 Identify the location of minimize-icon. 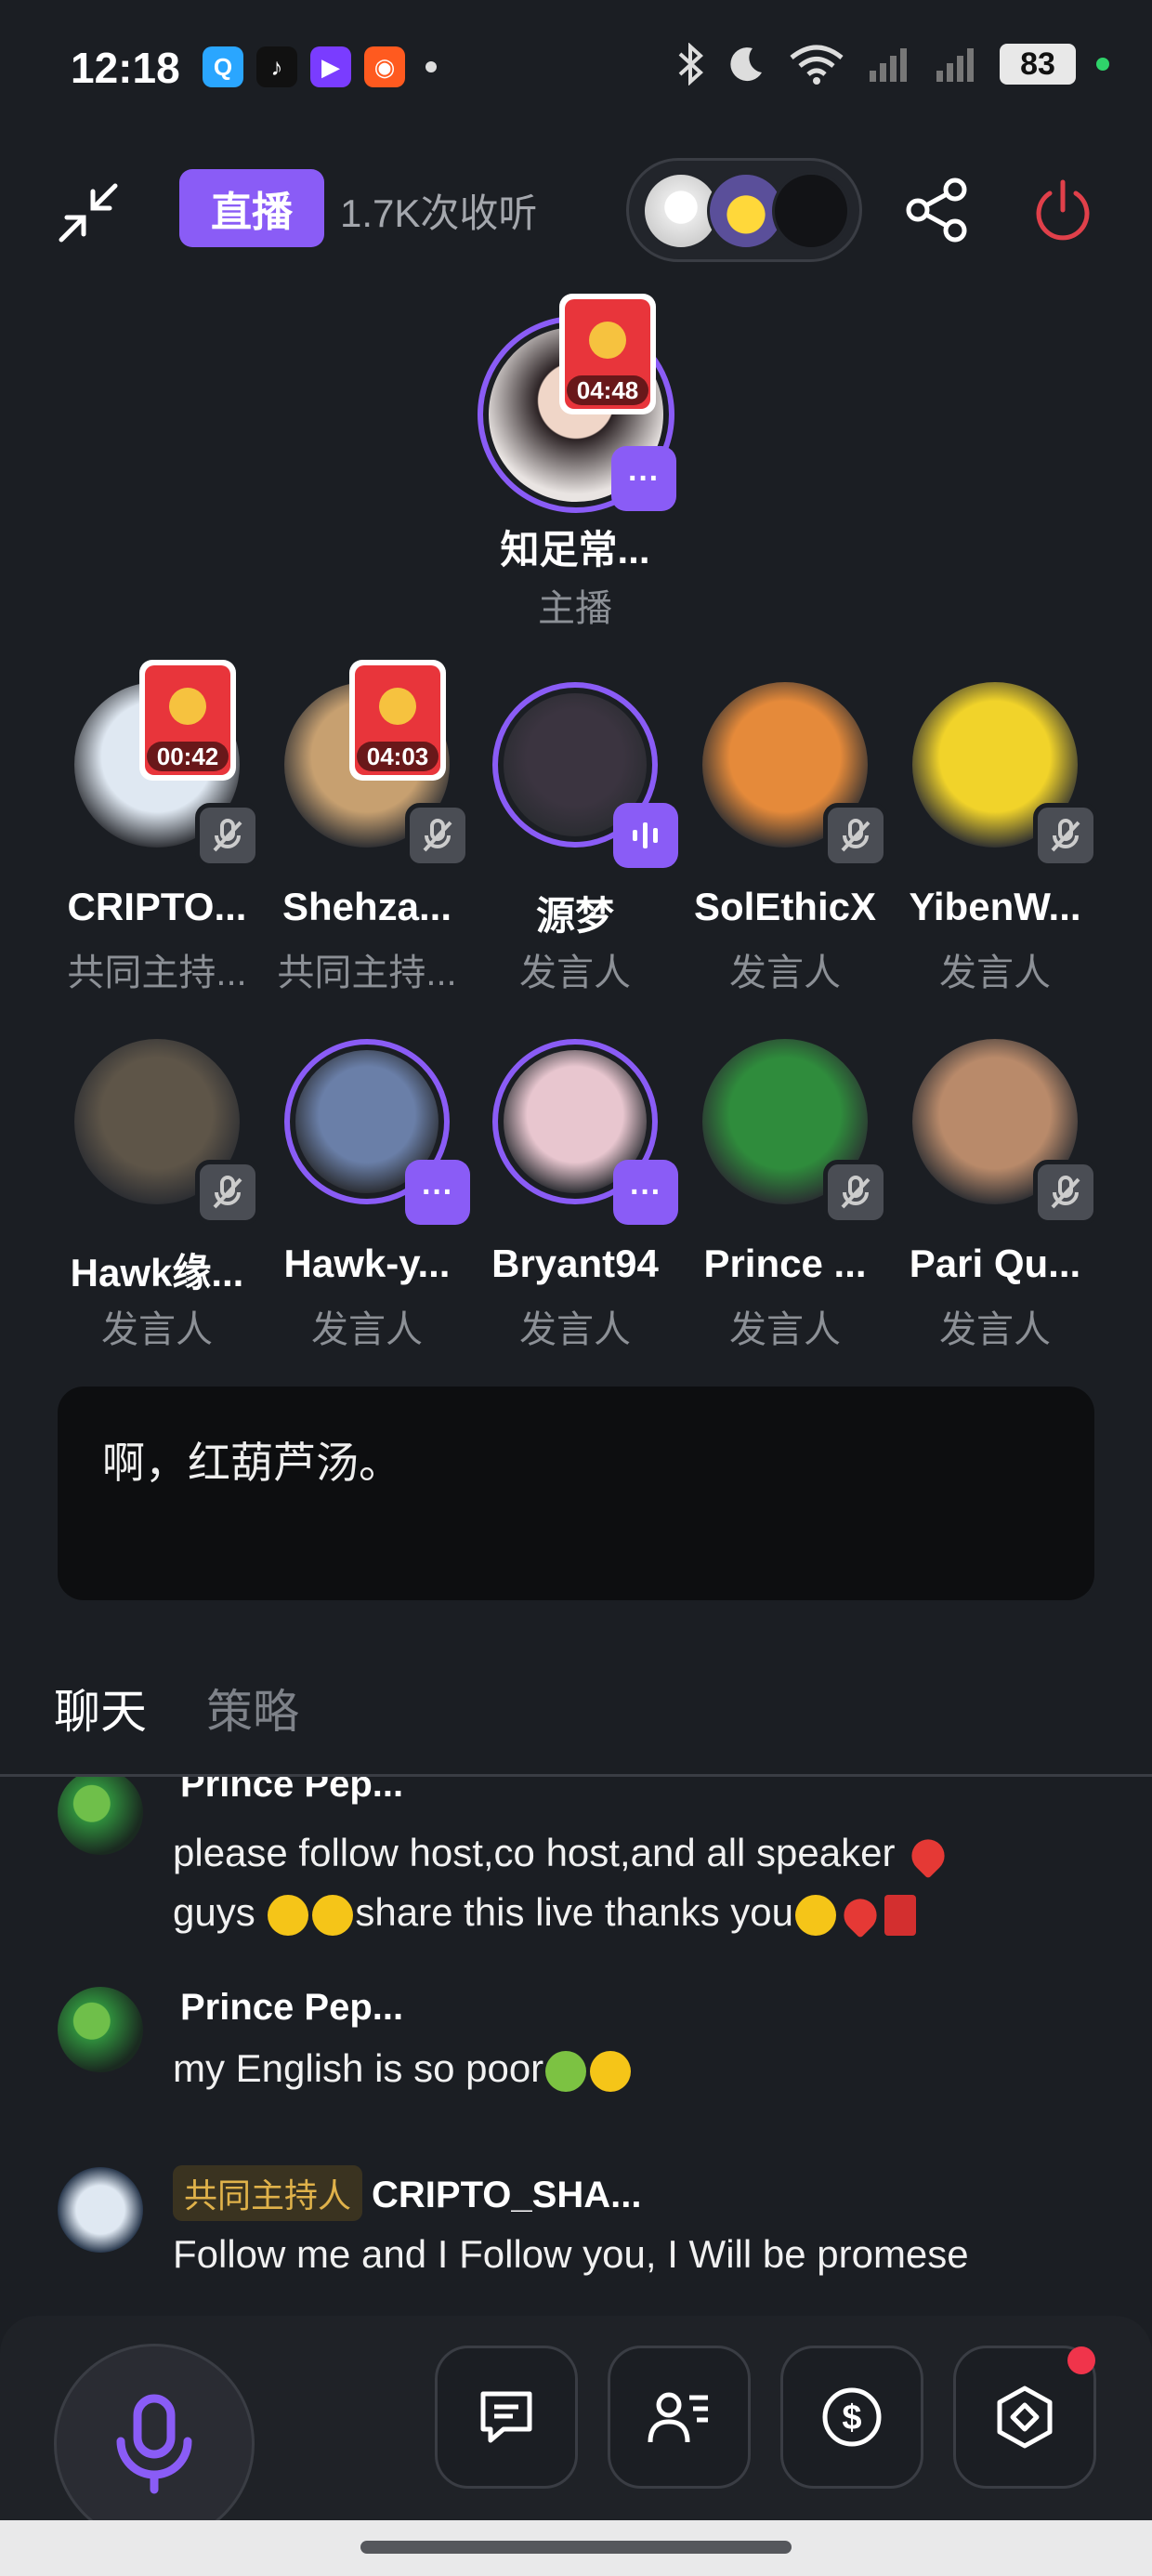
(88, 212).